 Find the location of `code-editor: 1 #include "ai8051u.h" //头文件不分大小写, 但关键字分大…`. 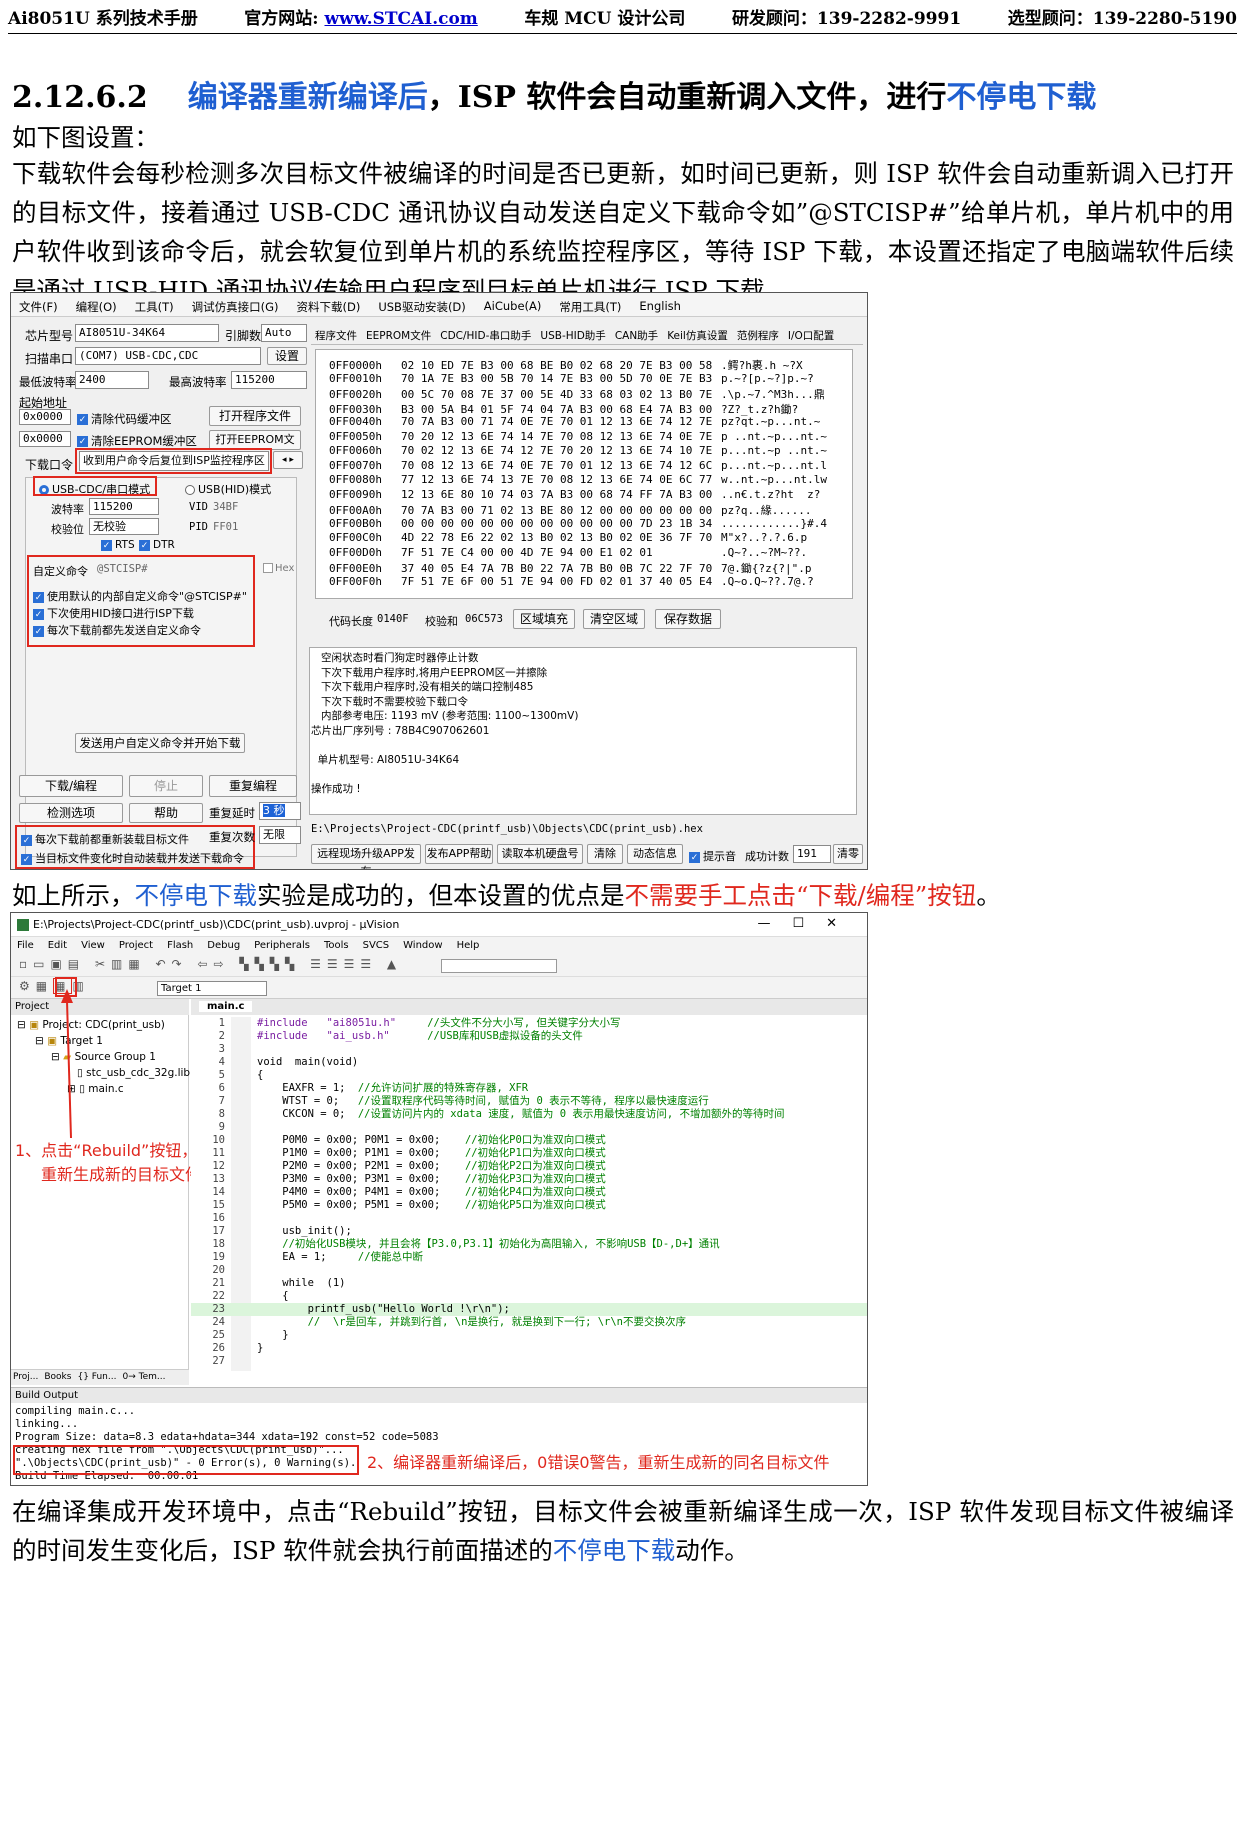

code-editor: 1 #include "ai8051u.h" //头文件不分大小写, 但关键字分大… is located at coordinates (529, 1194).